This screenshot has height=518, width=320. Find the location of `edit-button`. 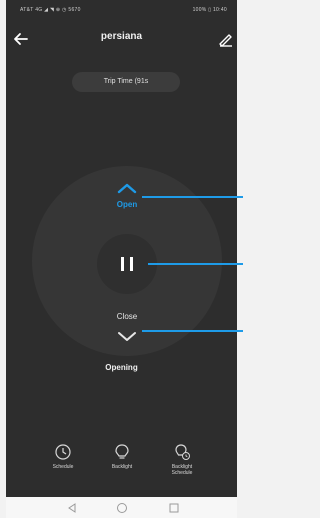

edit-button is located at coordinates (226, 39).